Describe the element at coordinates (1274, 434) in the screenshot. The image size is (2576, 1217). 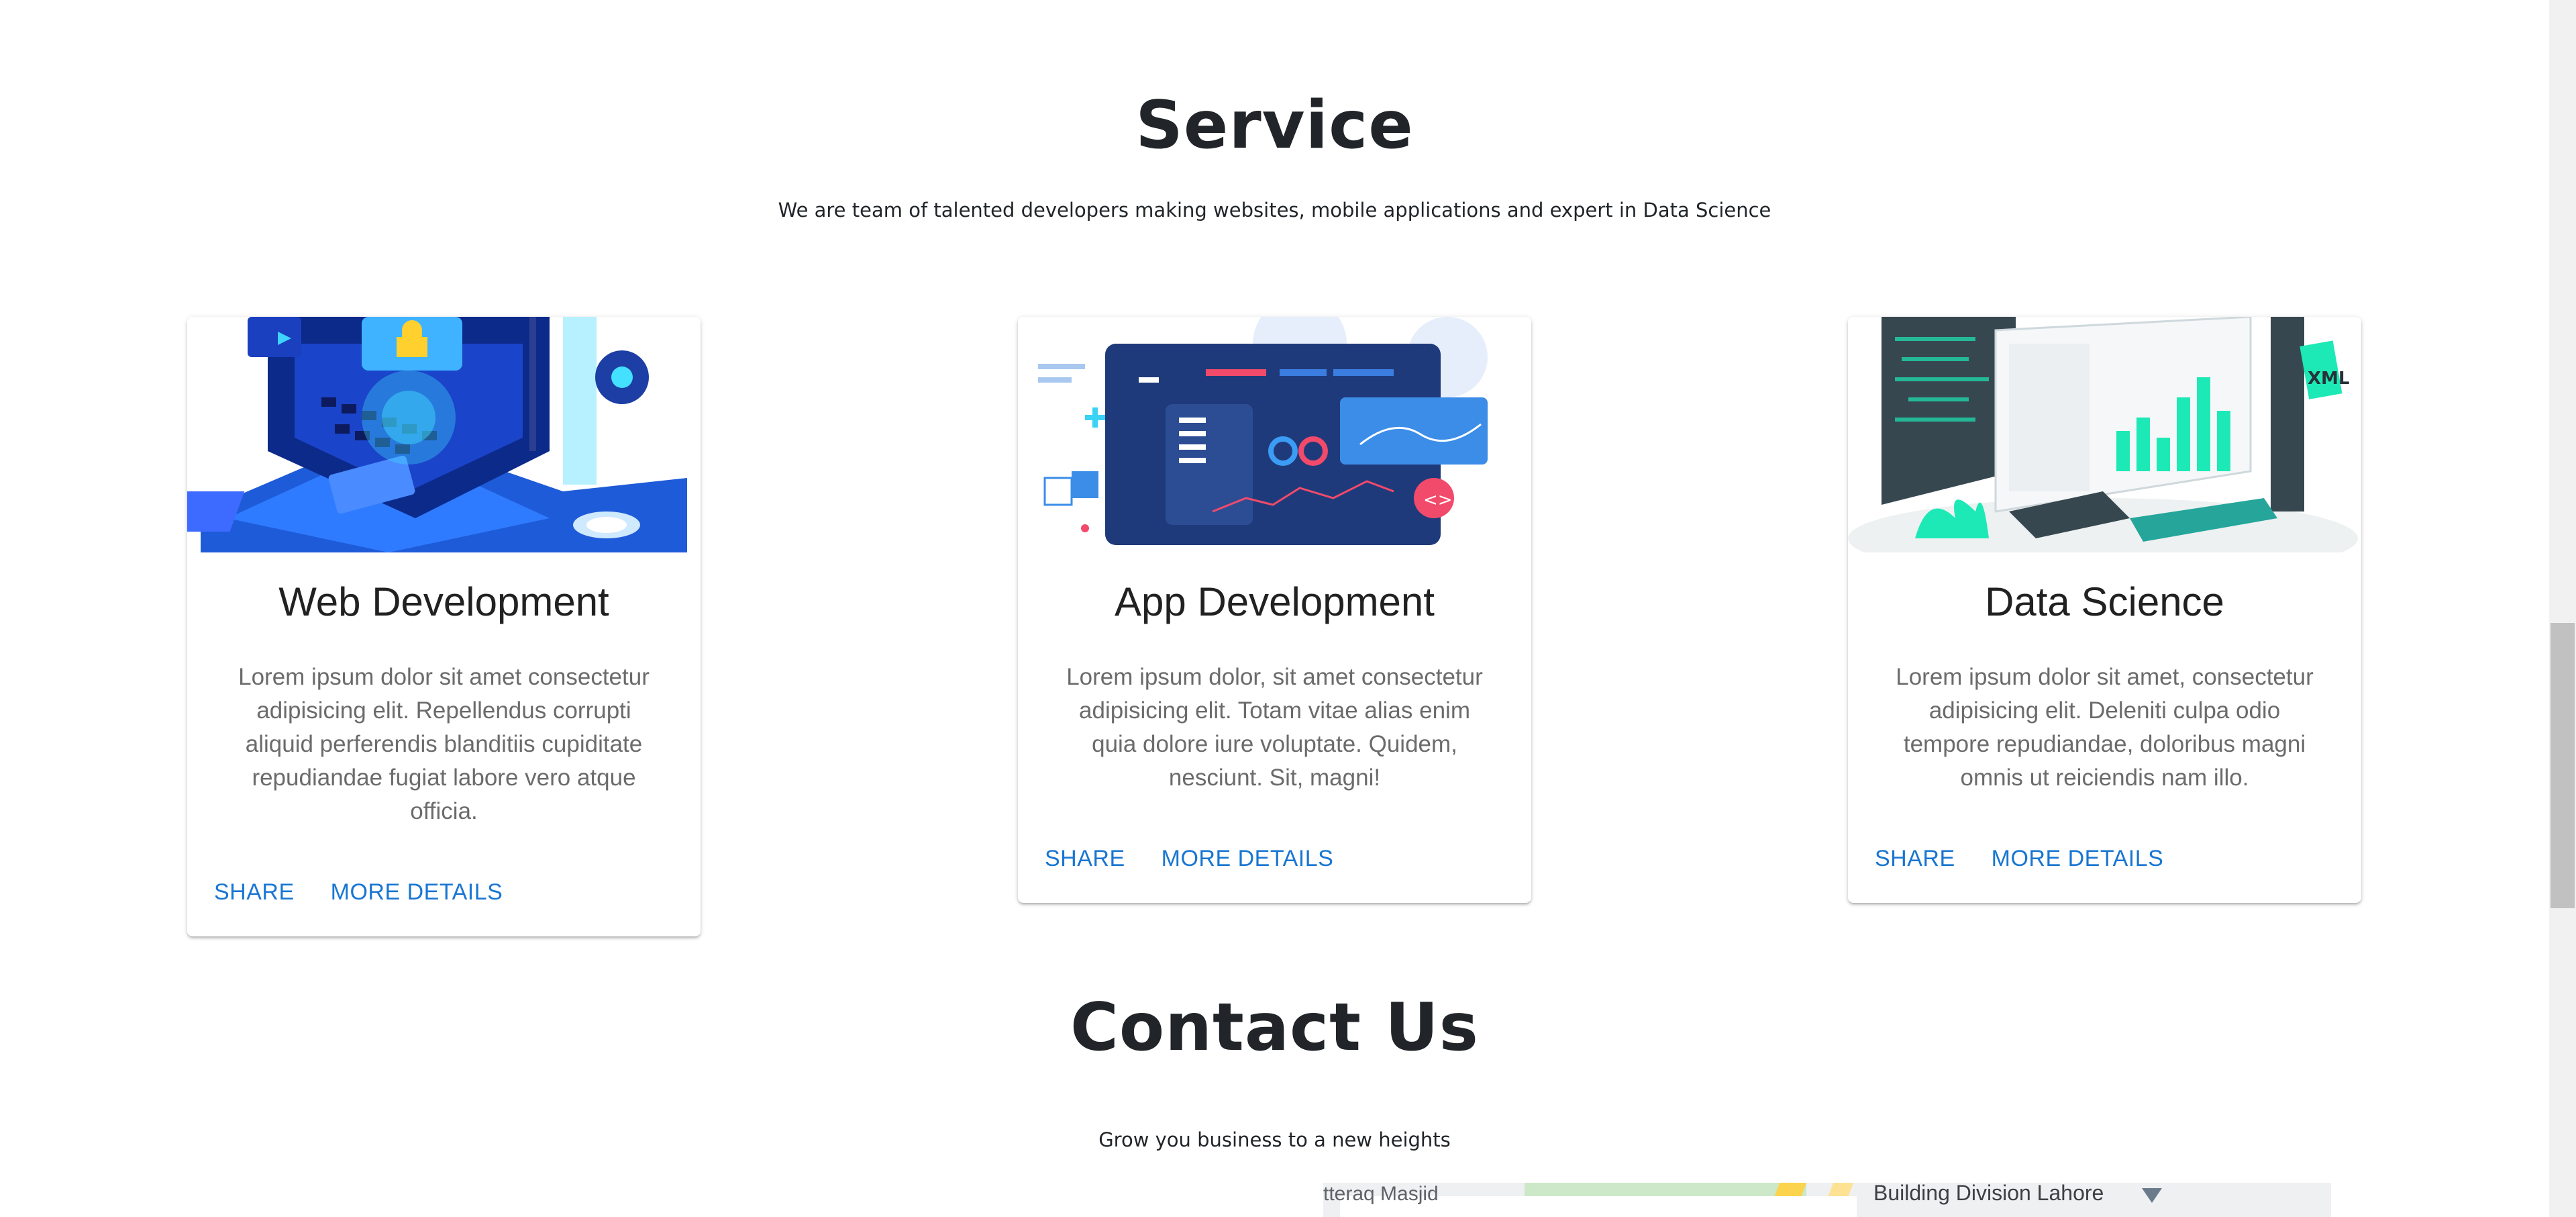
I see `app-development-illustration: <>` at that location.